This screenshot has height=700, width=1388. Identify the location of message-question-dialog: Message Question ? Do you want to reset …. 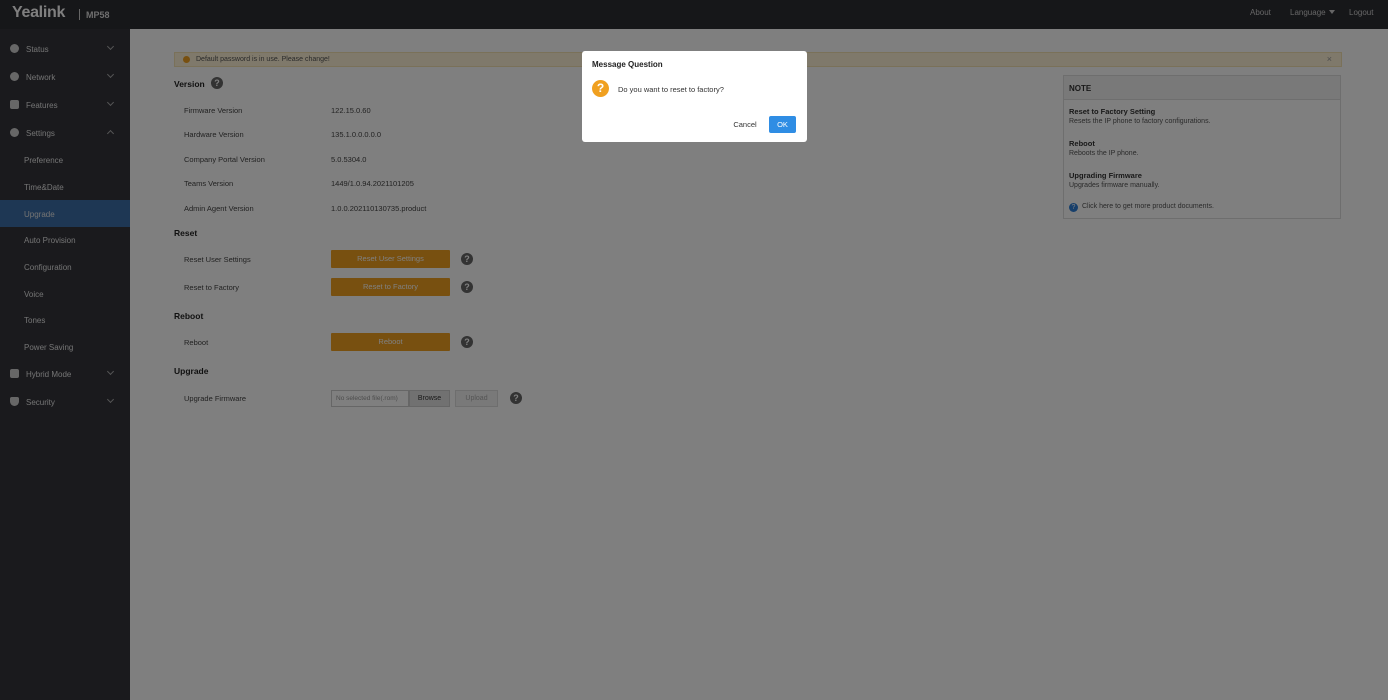
(694, 96).